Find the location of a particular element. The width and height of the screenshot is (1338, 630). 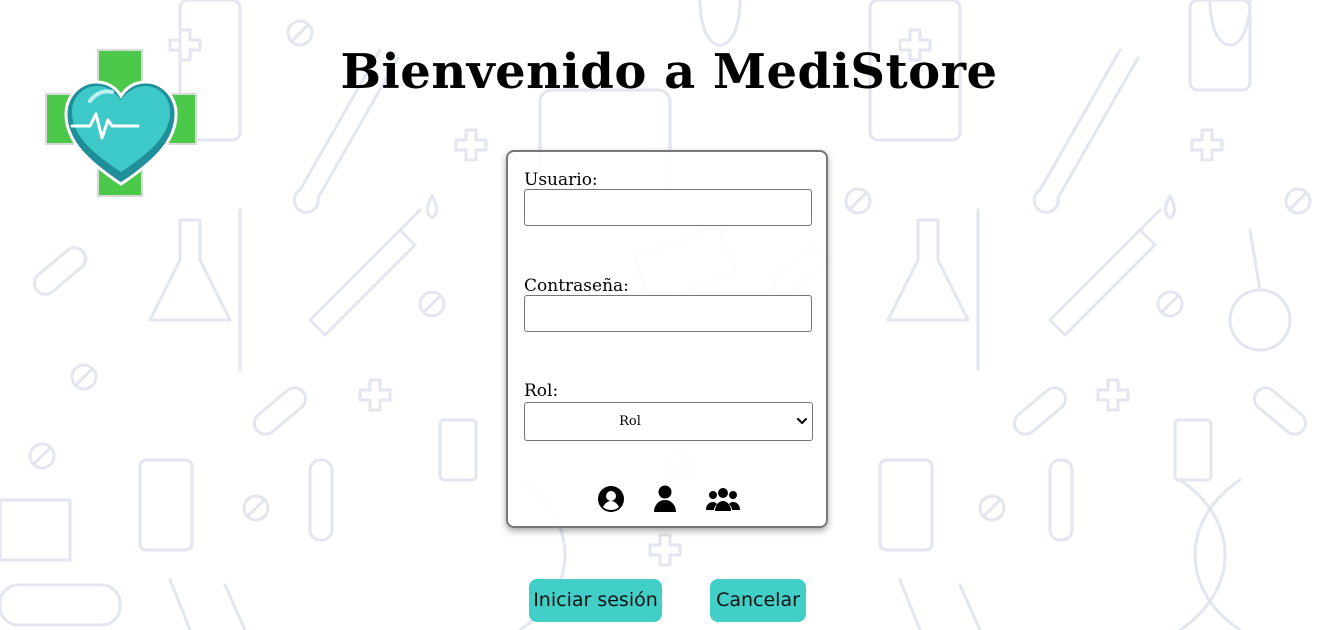

login-button: Iniciar sesión is located at coordinates (595, 600).